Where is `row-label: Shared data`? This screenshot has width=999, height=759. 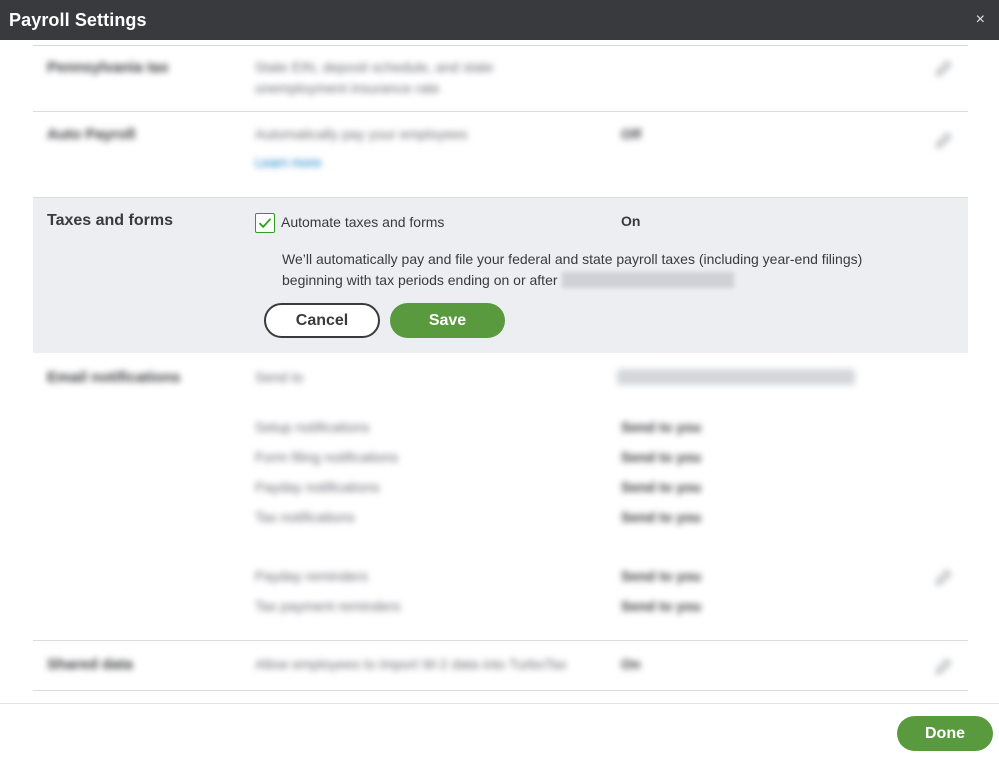
row-label: Shared data is located at coordinates (90, 664).